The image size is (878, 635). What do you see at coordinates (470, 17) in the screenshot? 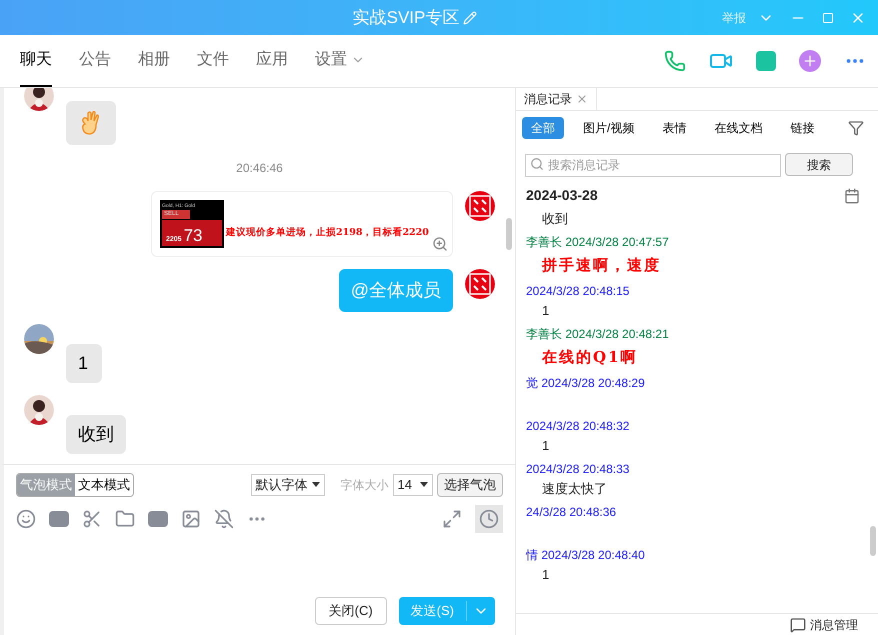
I see `edit-icon` at bounding box center [470, 17].